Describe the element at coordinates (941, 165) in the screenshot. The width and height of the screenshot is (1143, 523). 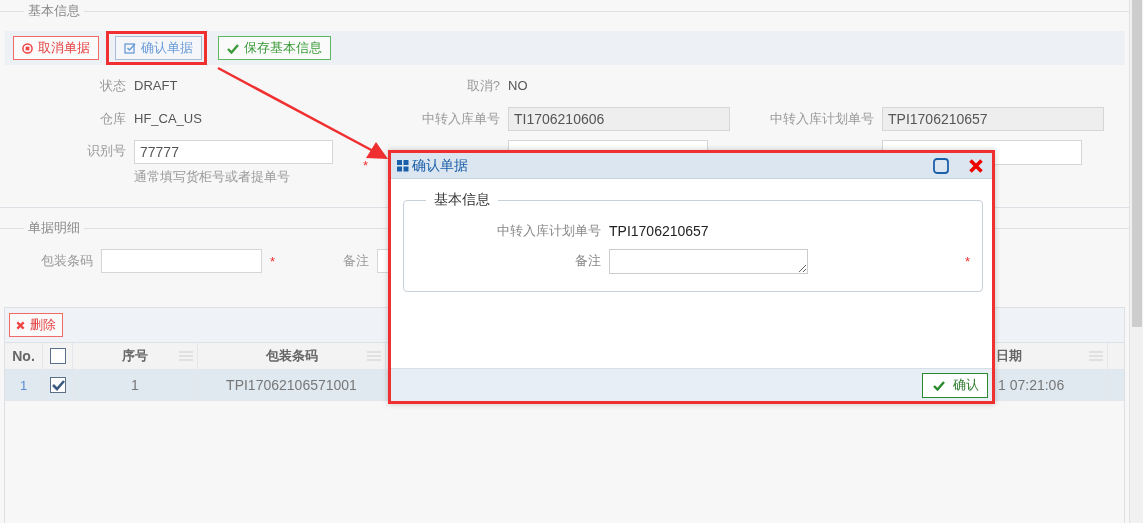
I see `maximize-icon` at that location.